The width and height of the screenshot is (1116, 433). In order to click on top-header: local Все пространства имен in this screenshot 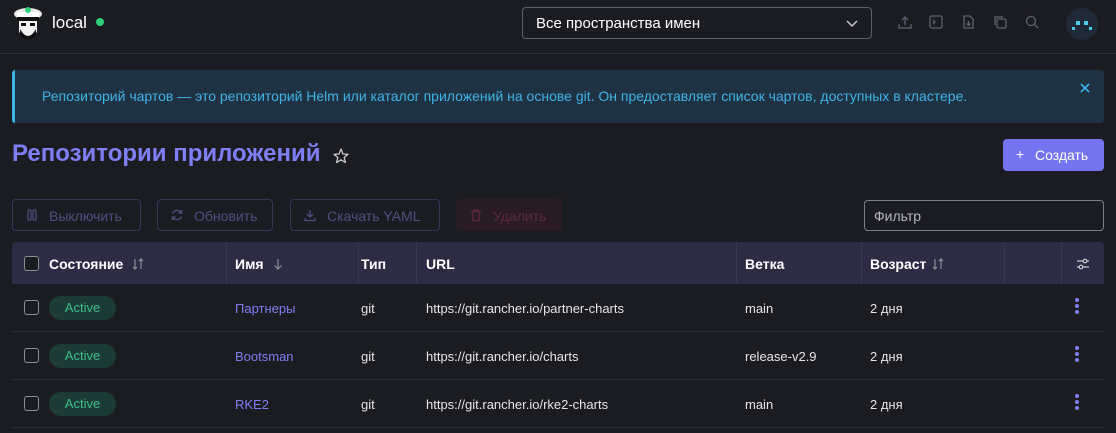, I will do `click(558, 27)`.